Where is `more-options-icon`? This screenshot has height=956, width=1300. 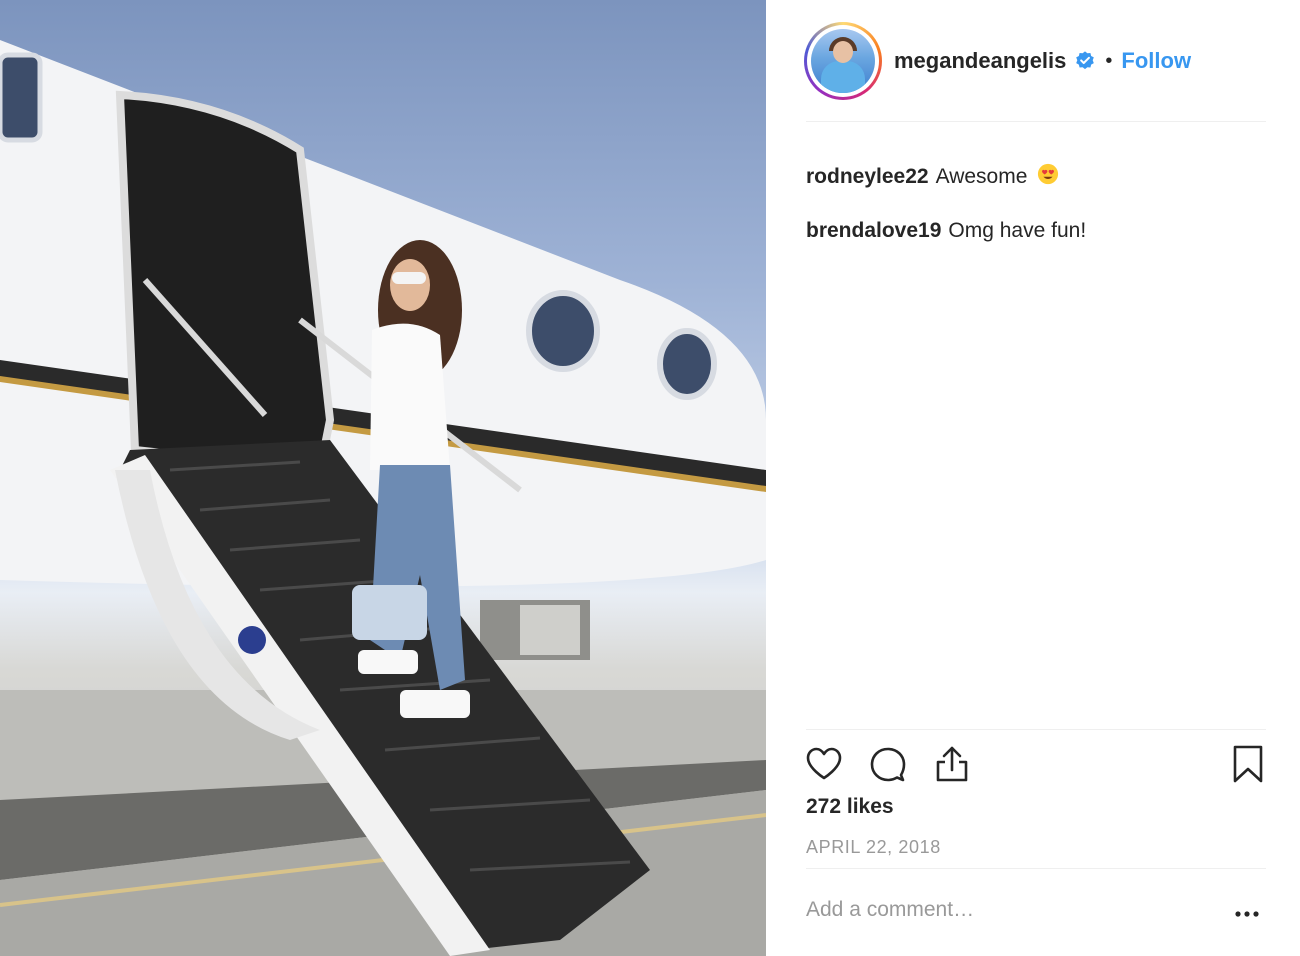 more-options-icon is located at coordinates (1247, 913).